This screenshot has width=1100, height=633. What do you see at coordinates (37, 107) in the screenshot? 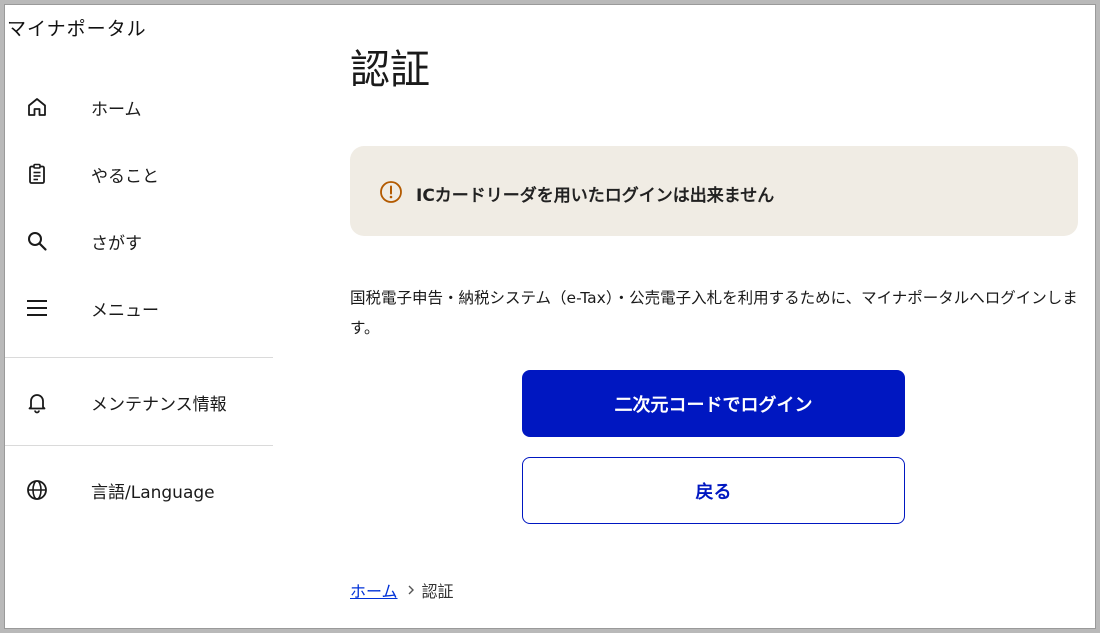
I see `home-icon` at bounding box center [37, 107].